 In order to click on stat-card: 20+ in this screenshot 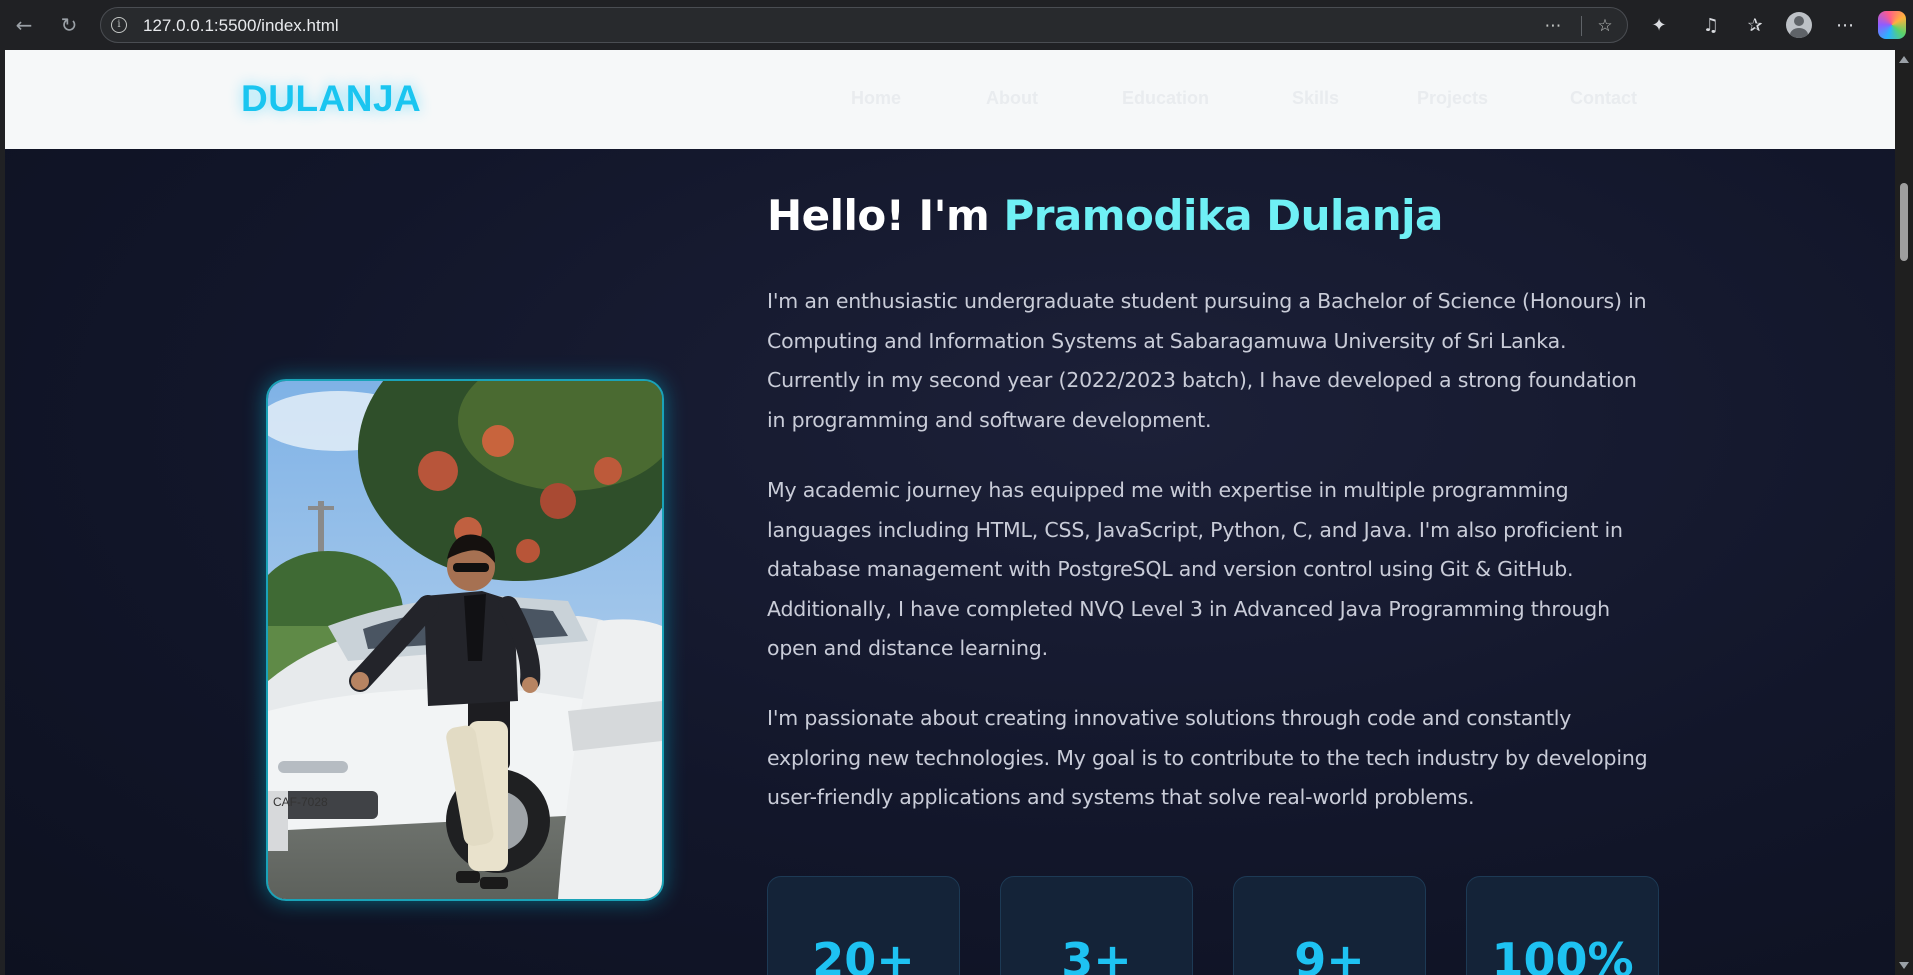, I will do `click(863, 925)`.